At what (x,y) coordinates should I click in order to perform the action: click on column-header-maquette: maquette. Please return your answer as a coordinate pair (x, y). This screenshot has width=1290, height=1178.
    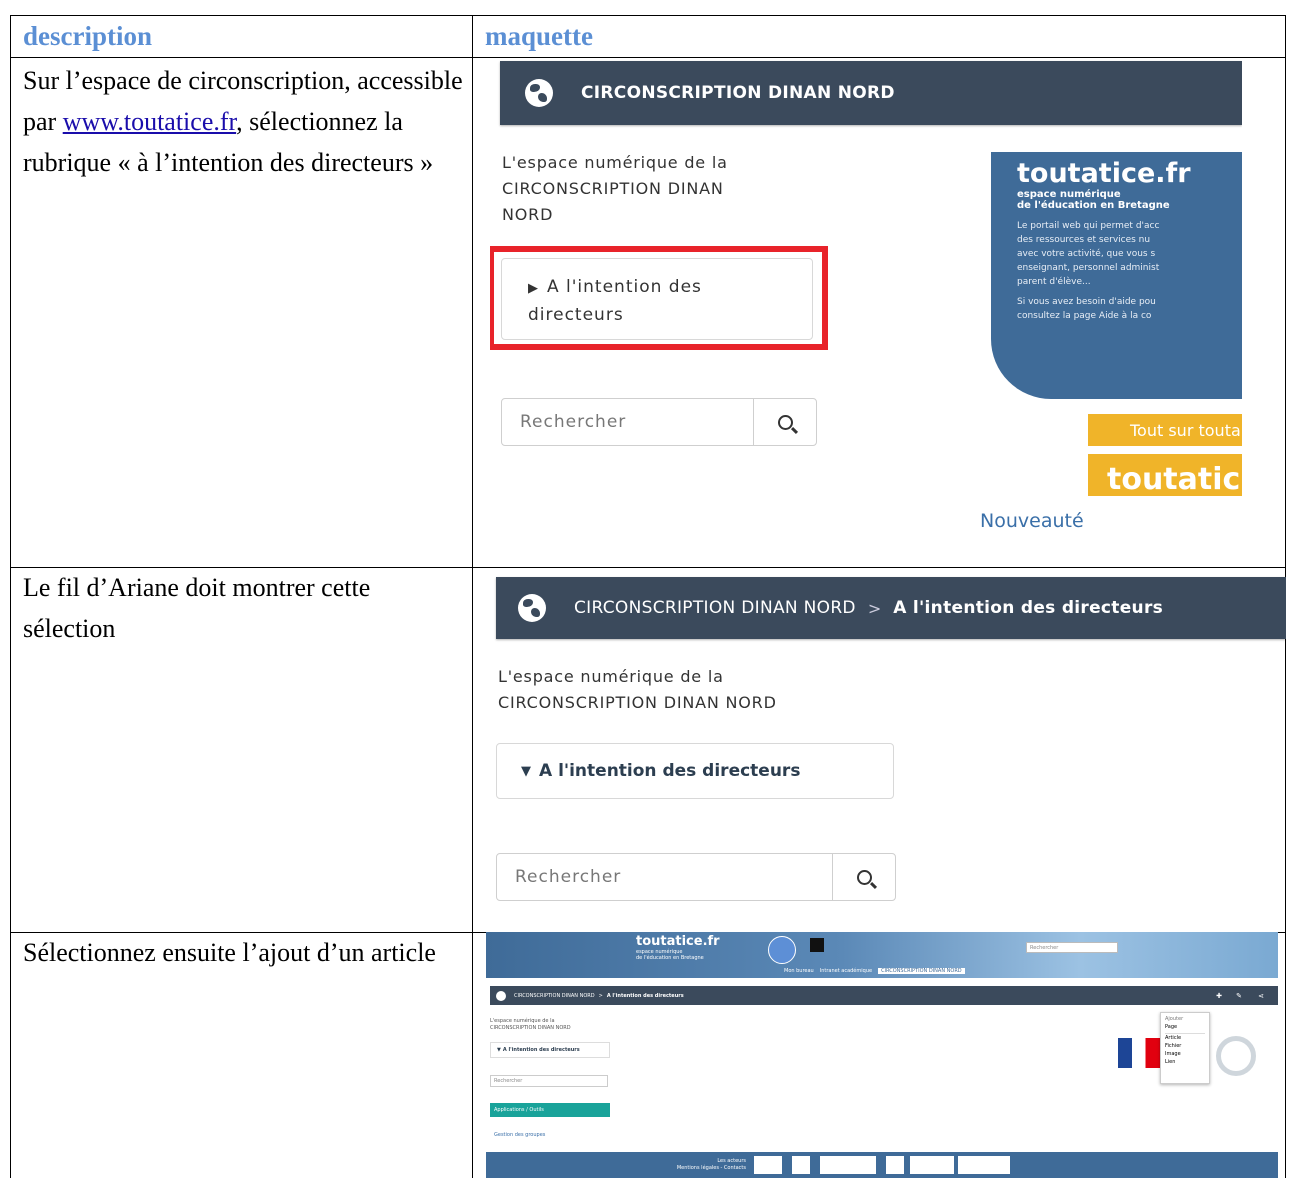
    Looking at the image, I should click on (539, 36).